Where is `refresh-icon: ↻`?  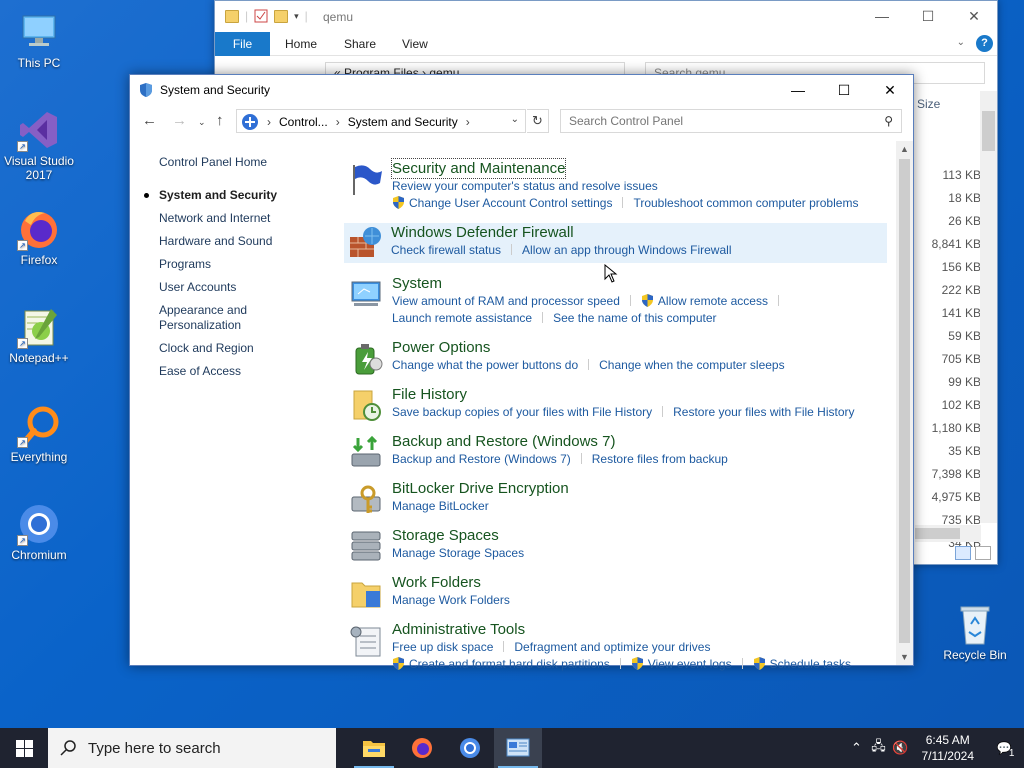 refresh-icon: ↻ is located at coordinates (538, 121).